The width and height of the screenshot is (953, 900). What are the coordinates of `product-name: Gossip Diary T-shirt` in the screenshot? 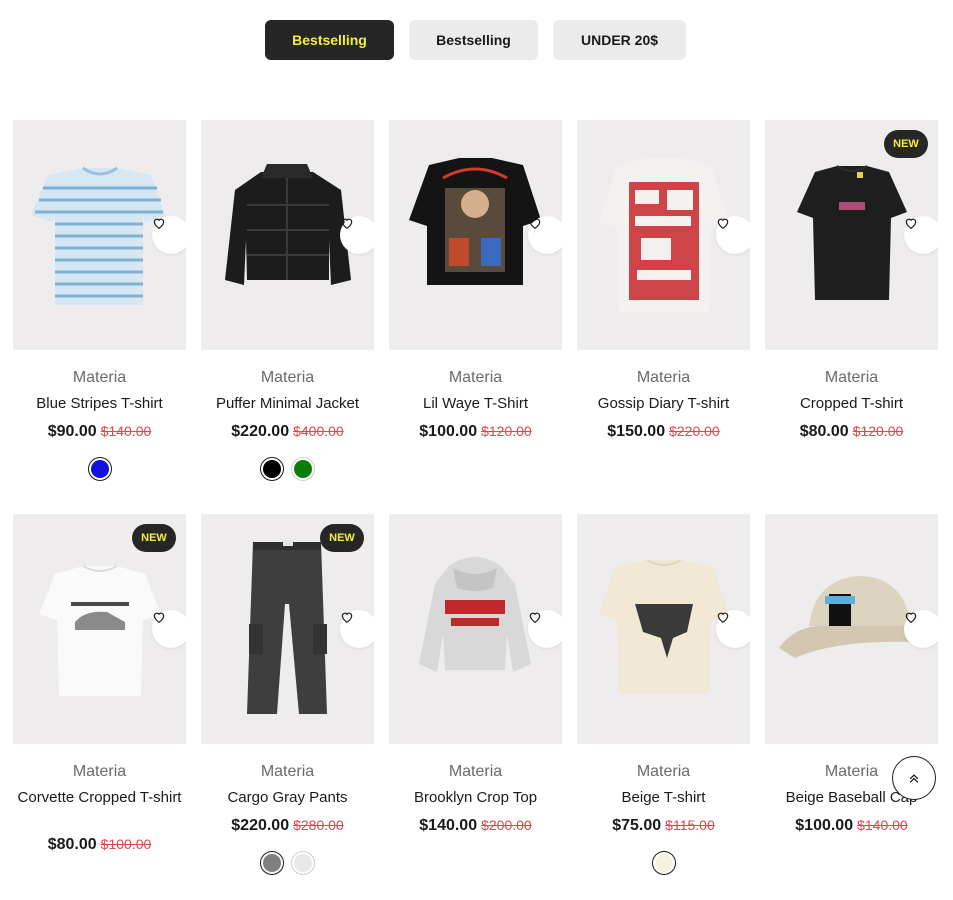 It's located at (663, 403).